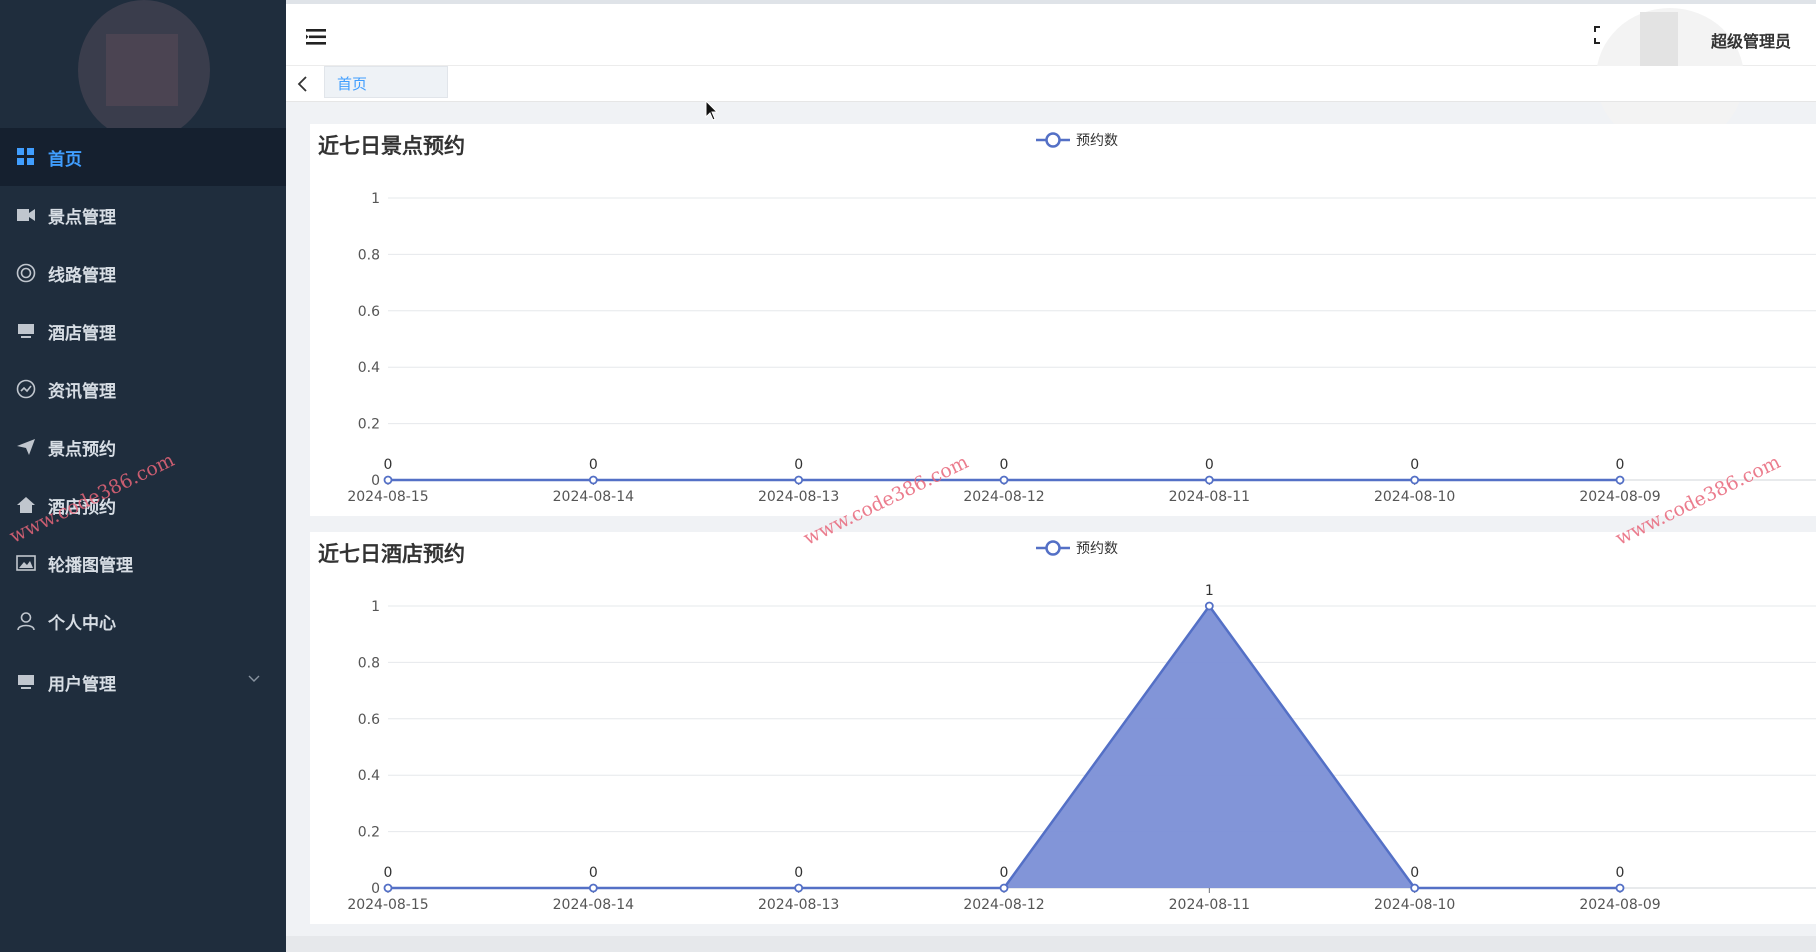  What do you see at coordinates (143, 157) in the screenshot?
I see `sidebar-item-home: 首页` at bounding box center [143, 157].